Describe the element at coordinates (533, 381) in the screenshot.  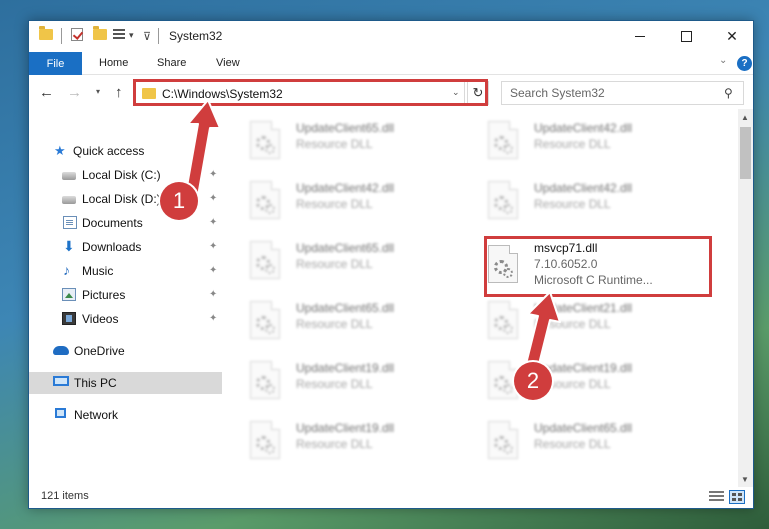
I see `step-2-badge: 2` at that location.